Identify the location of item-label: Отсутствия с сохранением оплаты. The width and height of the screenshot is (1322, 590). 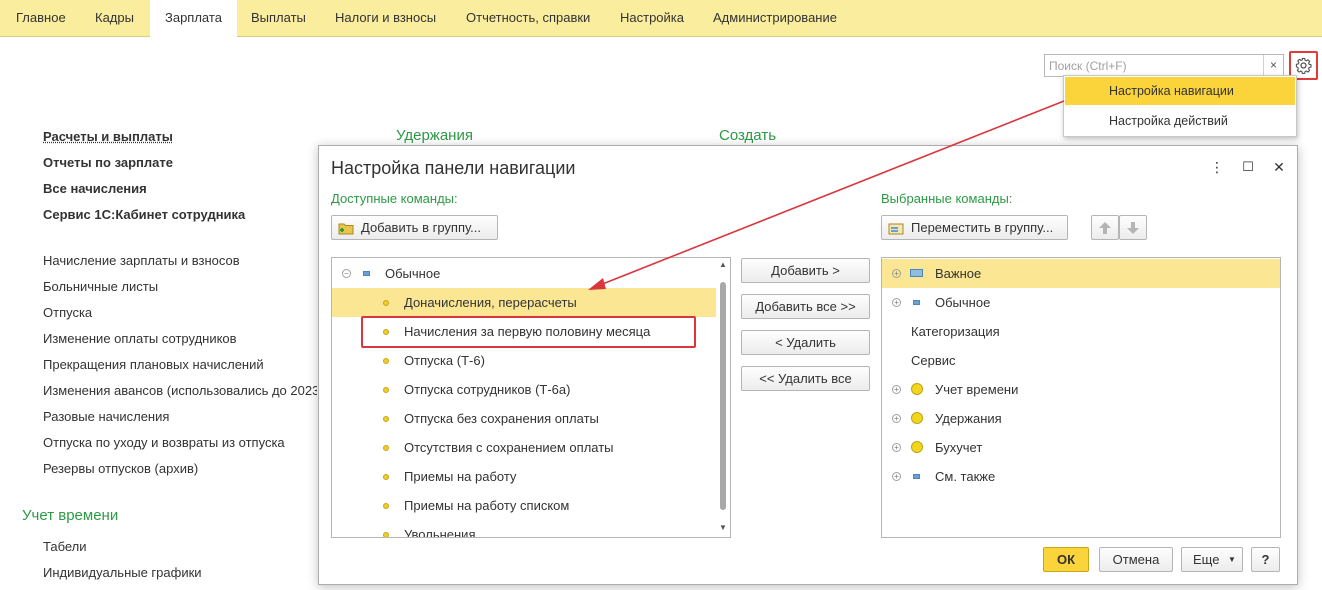
(509, 447).